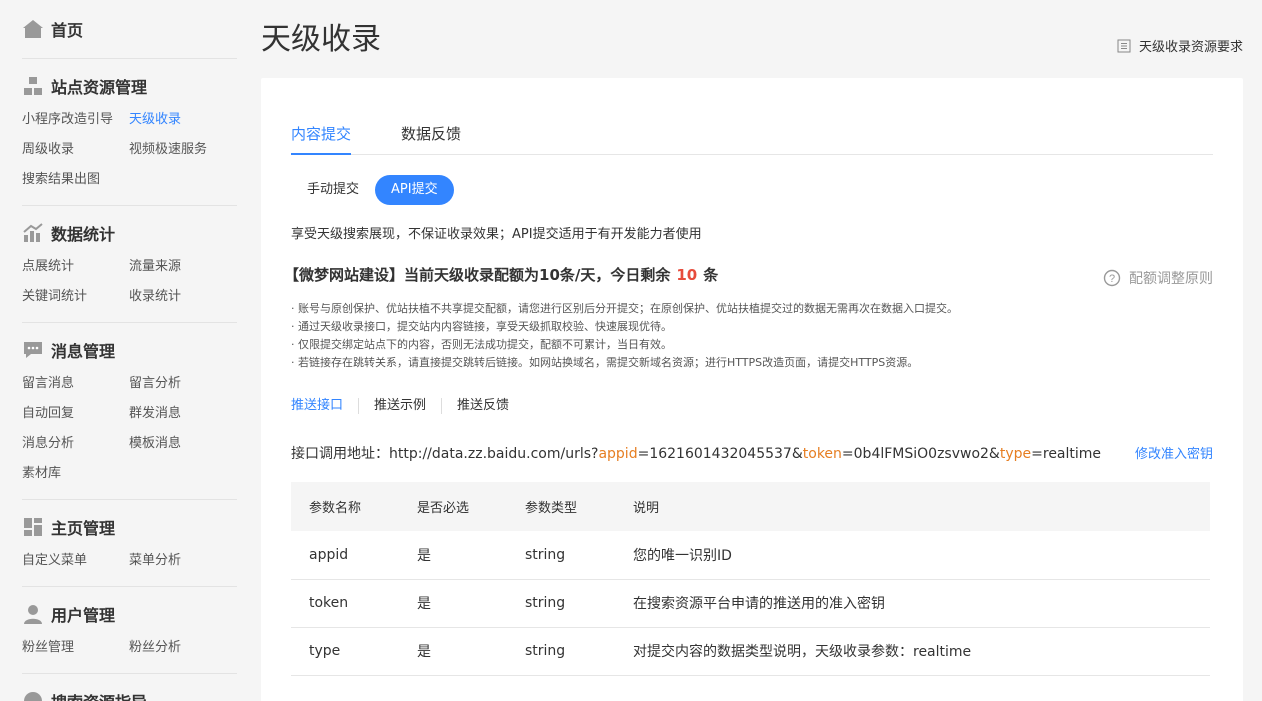 The width and height of the screenshot is (1262, 701). Describe the element at coordinates (182, 150) in the screenshot. I see `sidebar-item-video-service: 视频极速服务` at that location.